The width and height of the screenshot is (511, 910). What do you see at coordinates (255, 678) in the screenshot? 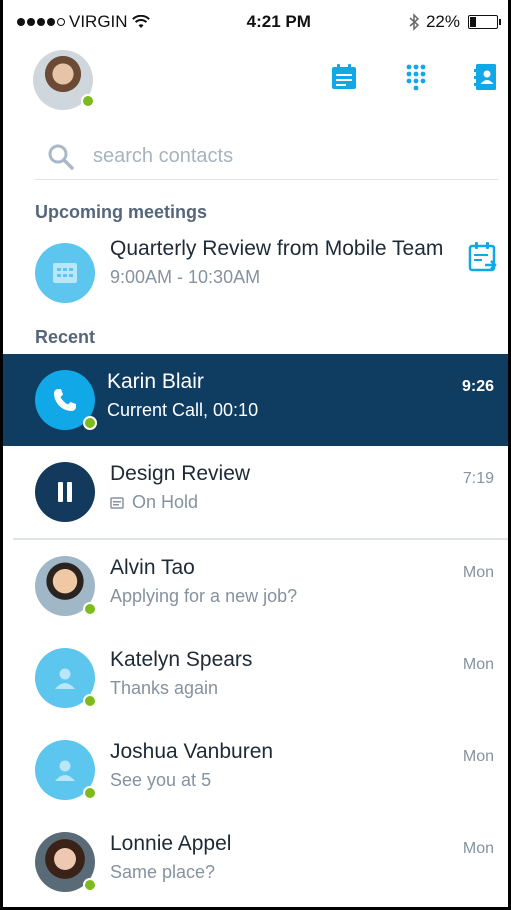
I see `recent-item: Katelyn Spears Thanks again Mon` at bounding box center [255, 678].